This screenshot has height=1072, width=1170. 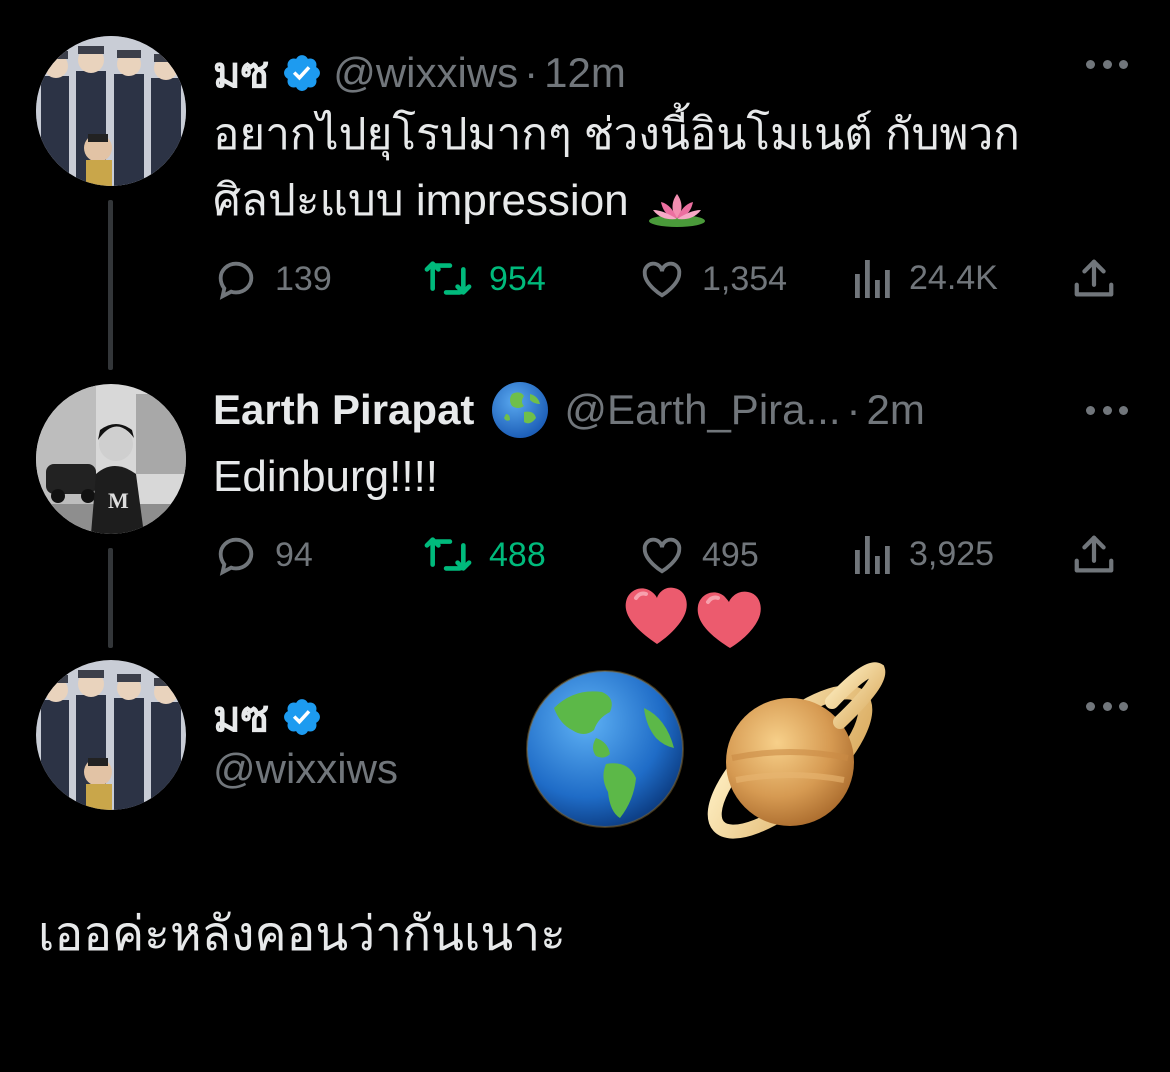 I want to click on heart-emoji, so click(x=695, y=617).